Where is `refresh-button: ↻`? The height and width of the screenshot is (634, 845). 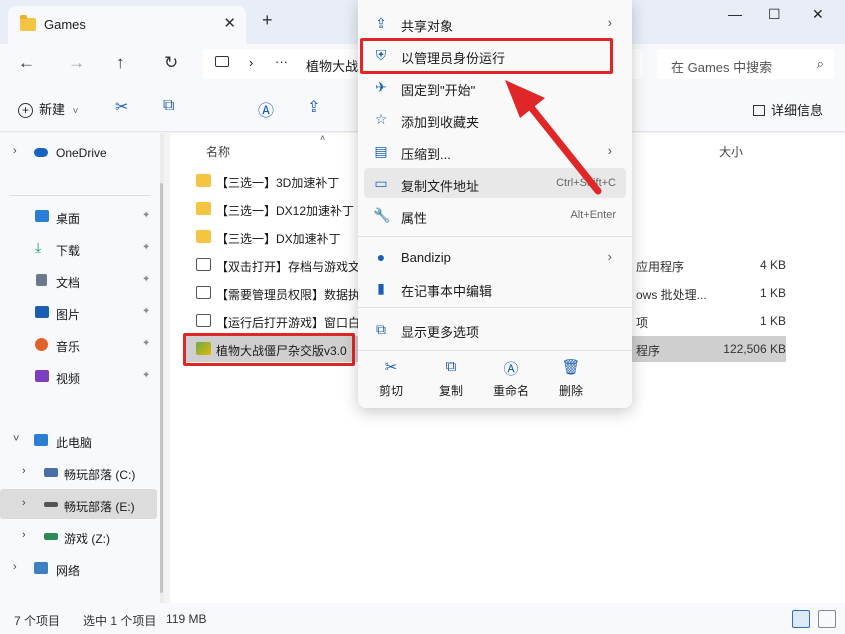 refresh-button: ↻ is located at coordinates (171, 63).